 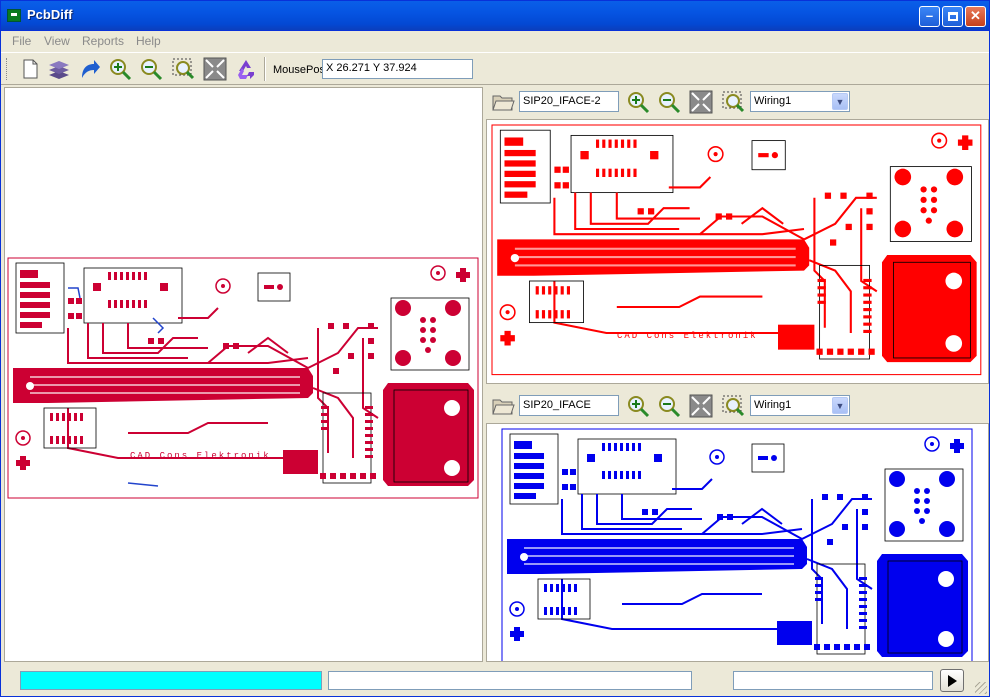 I want to click on zoom-out-button, so click(x=151, y=69).